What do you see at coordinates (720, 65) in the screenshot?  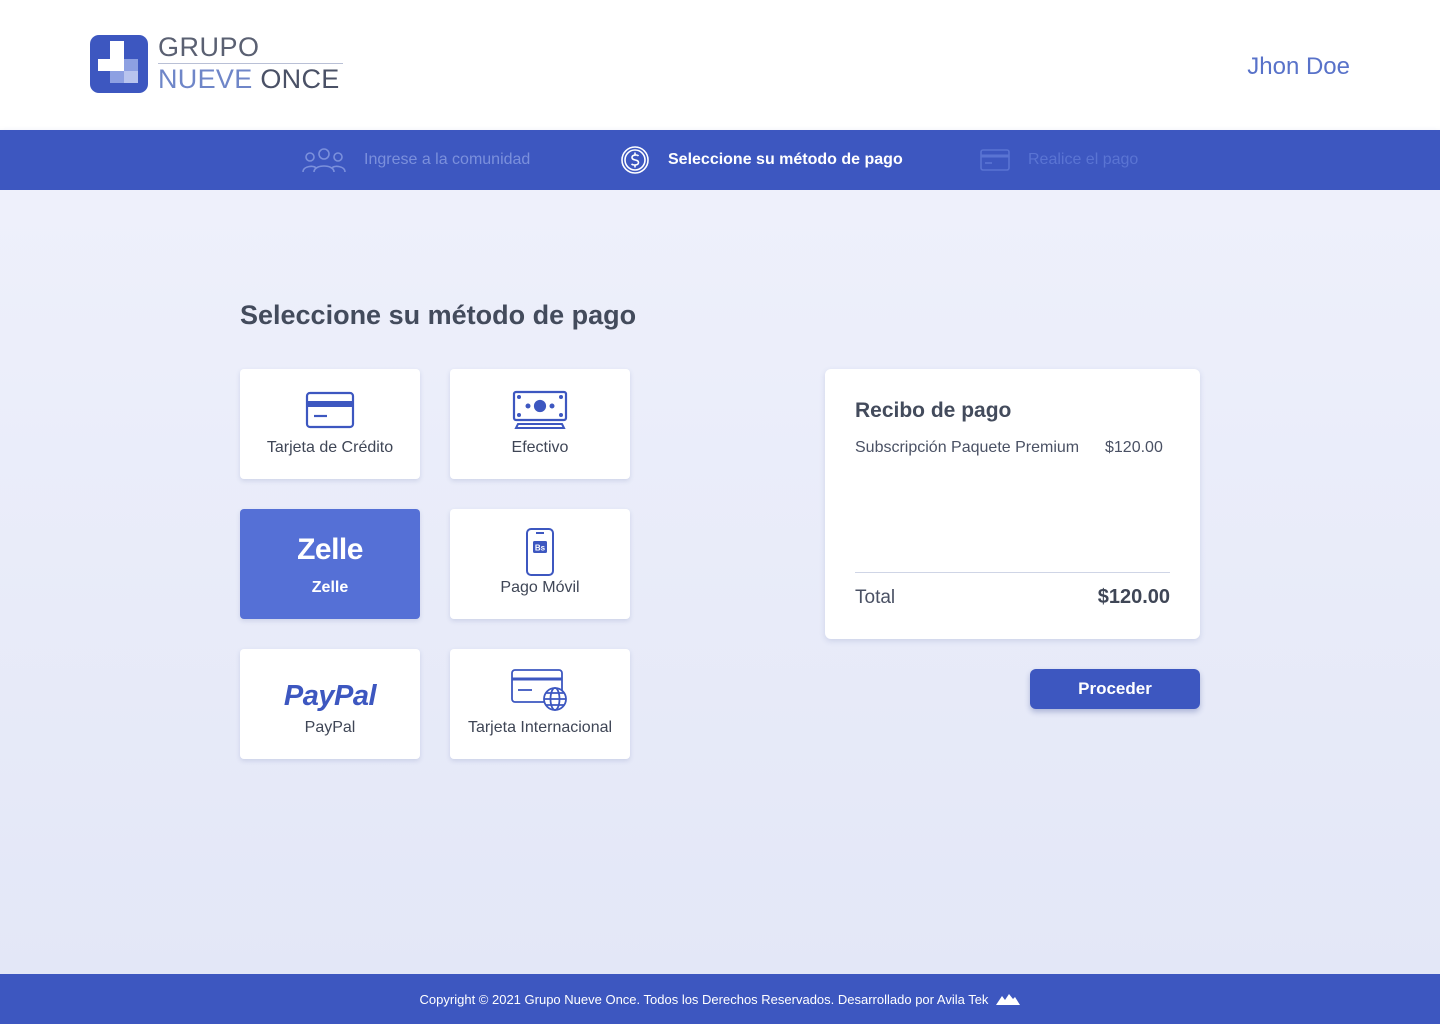 I see `header: GRUPO NUEVE ONCE Jhon Doe` at bounding box center [720, 65].